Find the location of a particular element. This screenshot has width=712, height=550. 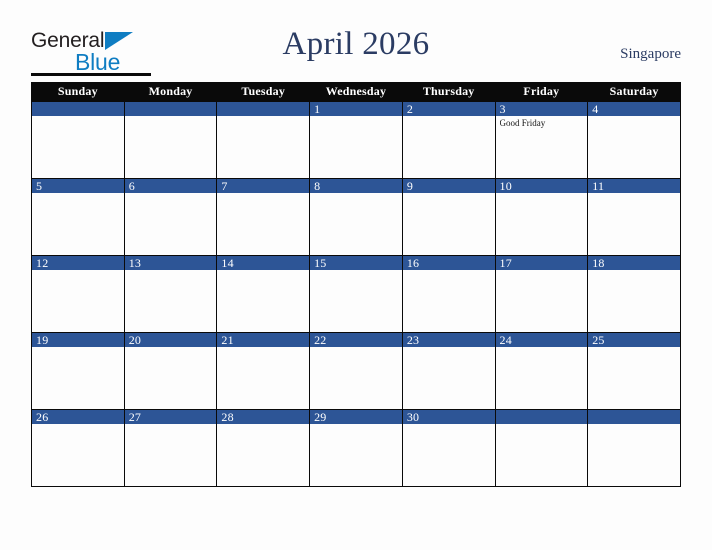

calendar-day-cell: 4 is located at coordinates (634, 140).